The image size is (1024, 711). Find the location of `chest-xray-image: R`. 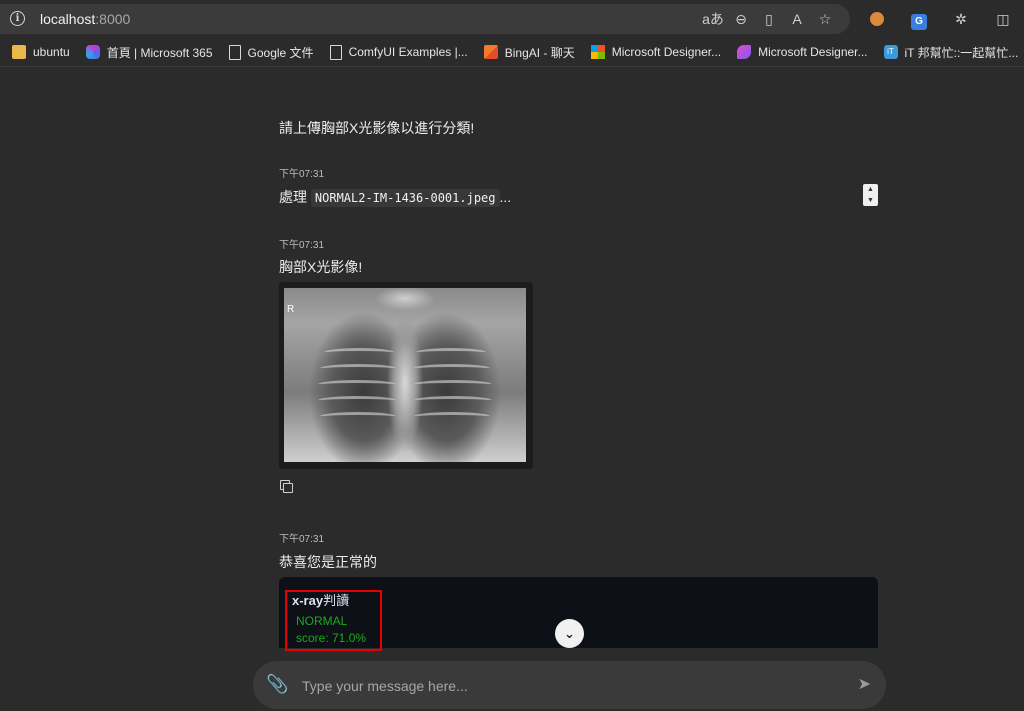

chest-xray-image: R is located at coordinates (405, 375).